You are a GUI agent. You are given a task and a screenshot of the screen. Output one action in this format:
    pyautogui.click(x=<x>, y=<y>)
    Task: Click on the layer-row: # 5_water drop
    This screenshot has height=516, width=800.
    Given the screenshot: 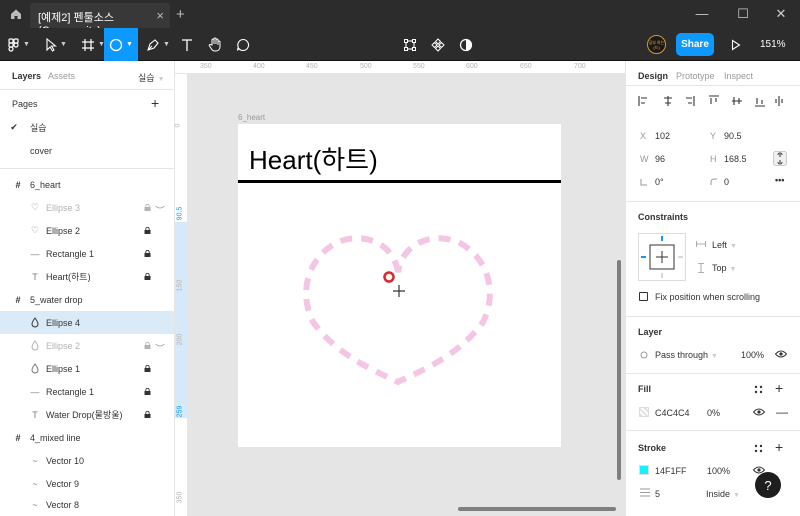 What is the action you would take?
    pyautogui.click(x=87, y=299)
    